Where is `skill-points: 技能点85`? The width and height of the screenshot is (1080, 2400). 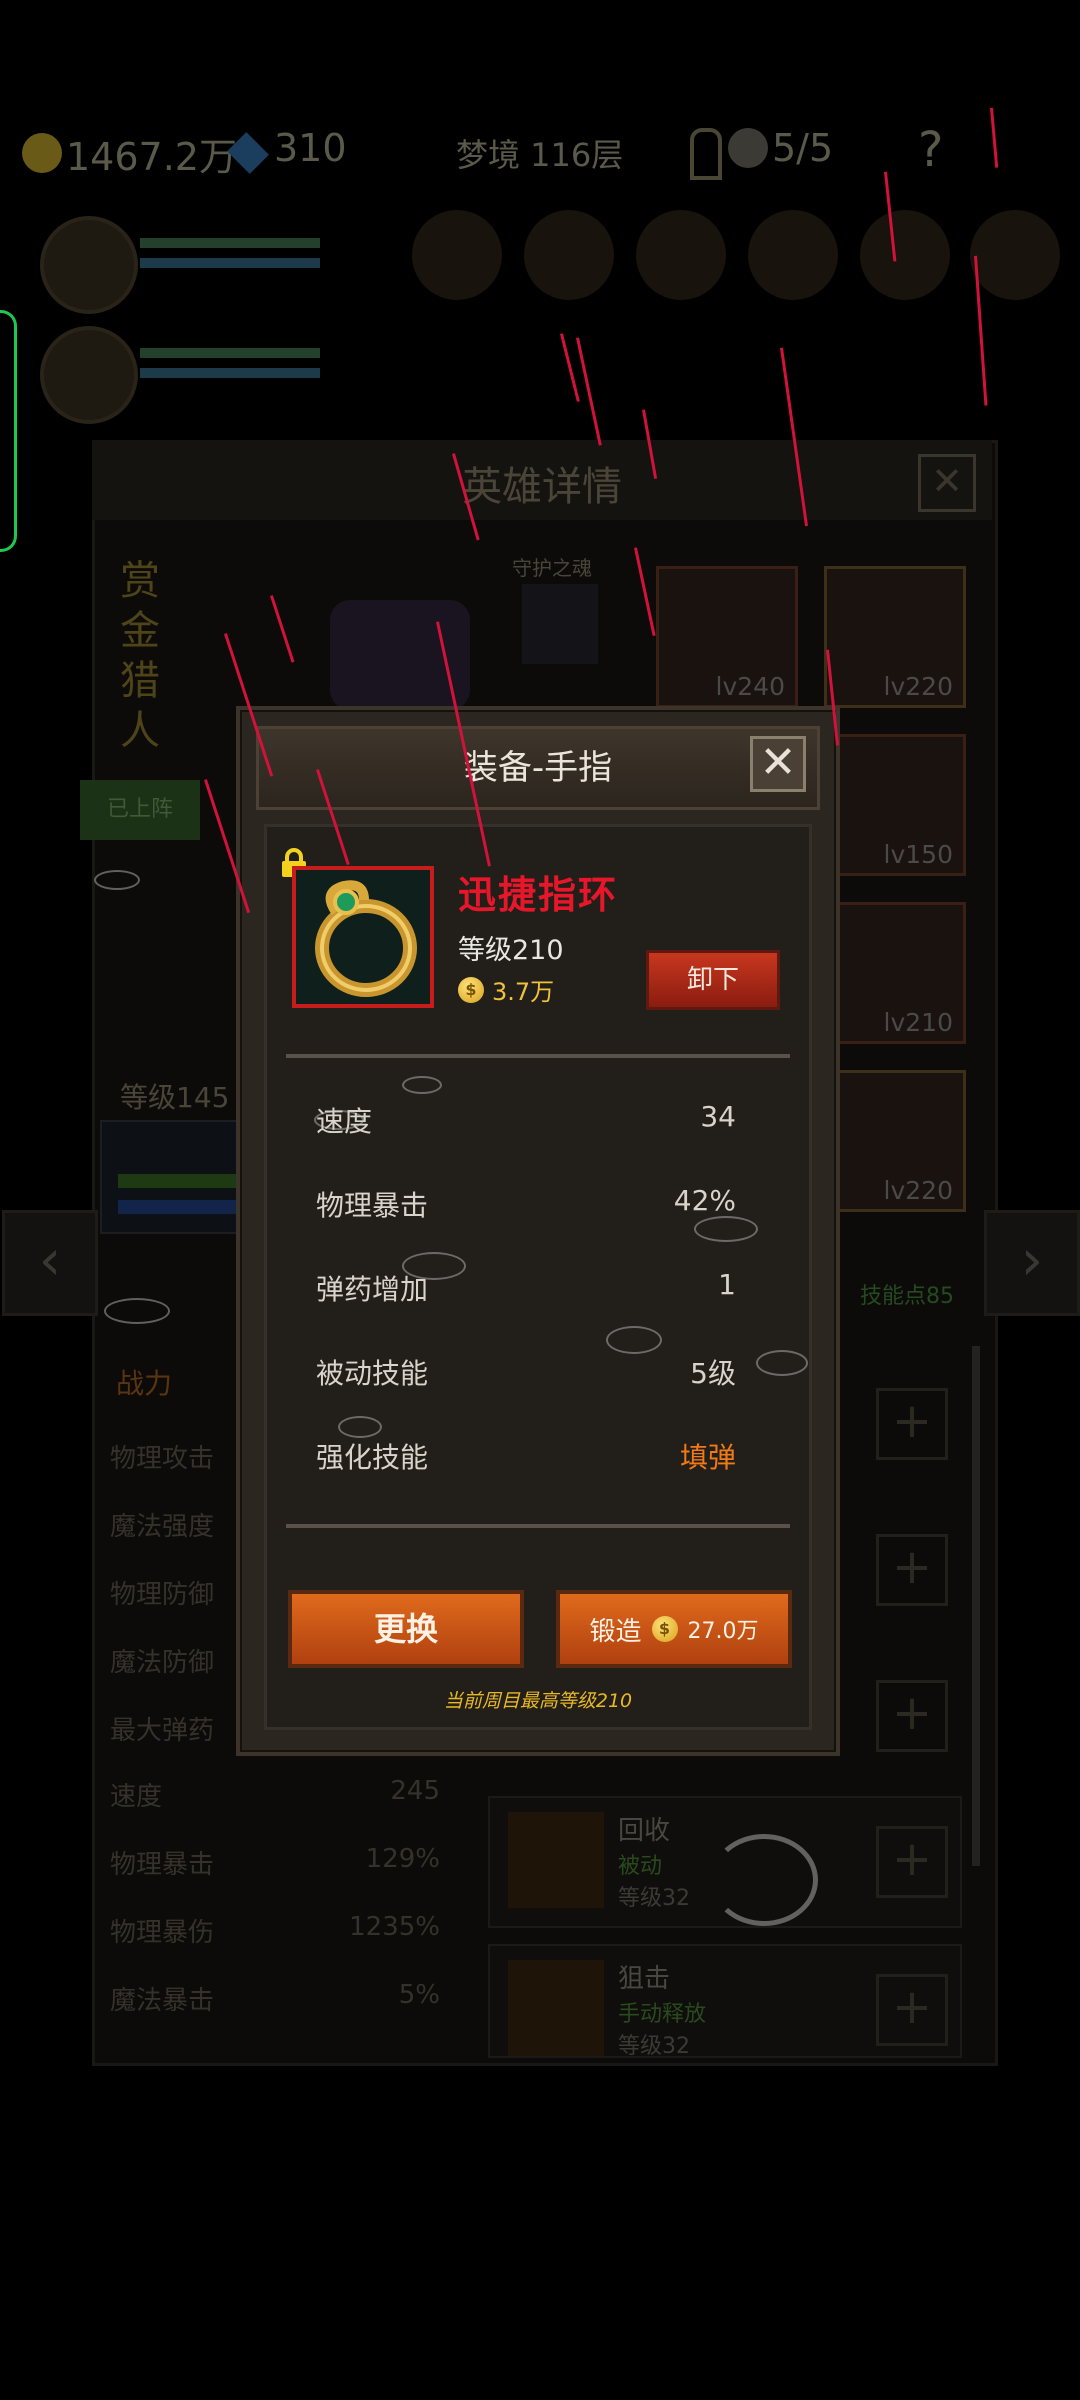
skill-points: 技能点85 is located at coordinates (907, 1296).